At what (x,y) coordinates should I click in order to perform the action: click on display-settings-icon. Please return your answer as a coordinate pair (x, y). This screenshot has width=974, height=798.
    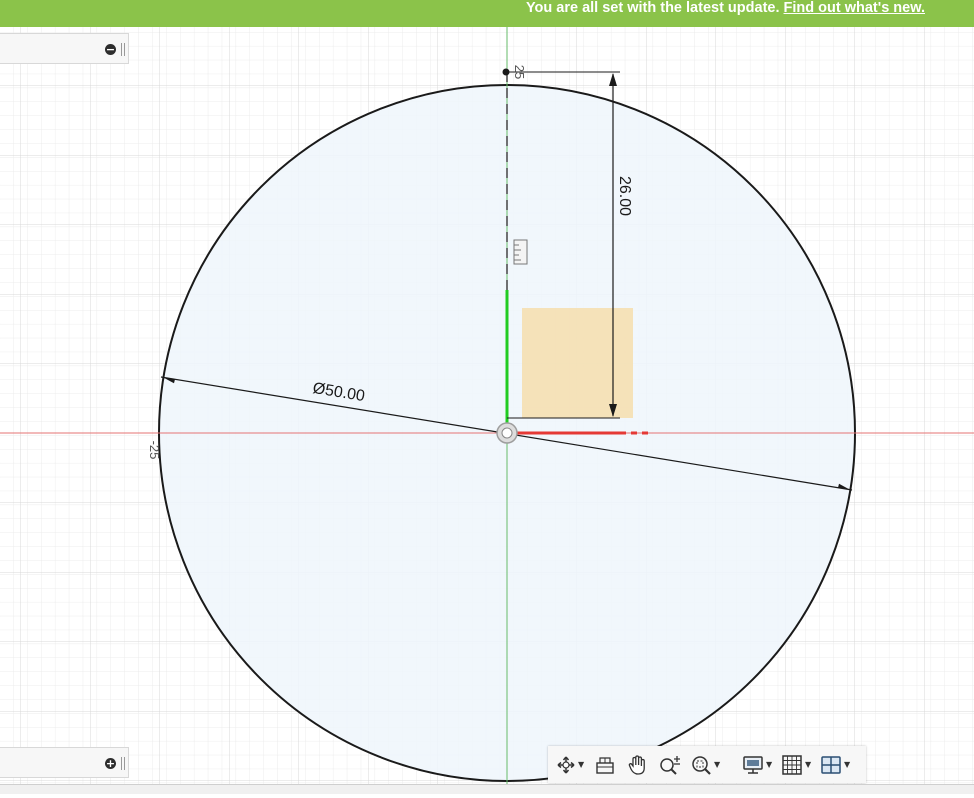
    Looking at the image, I should click on (753, 764).